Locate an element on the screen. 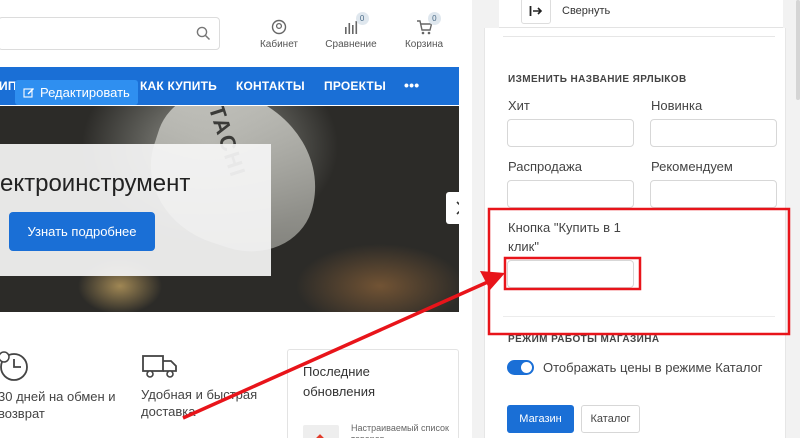 The width and height of the screenshot is (800, 438). hero-caption-panel is located at coordinates (135, 210).